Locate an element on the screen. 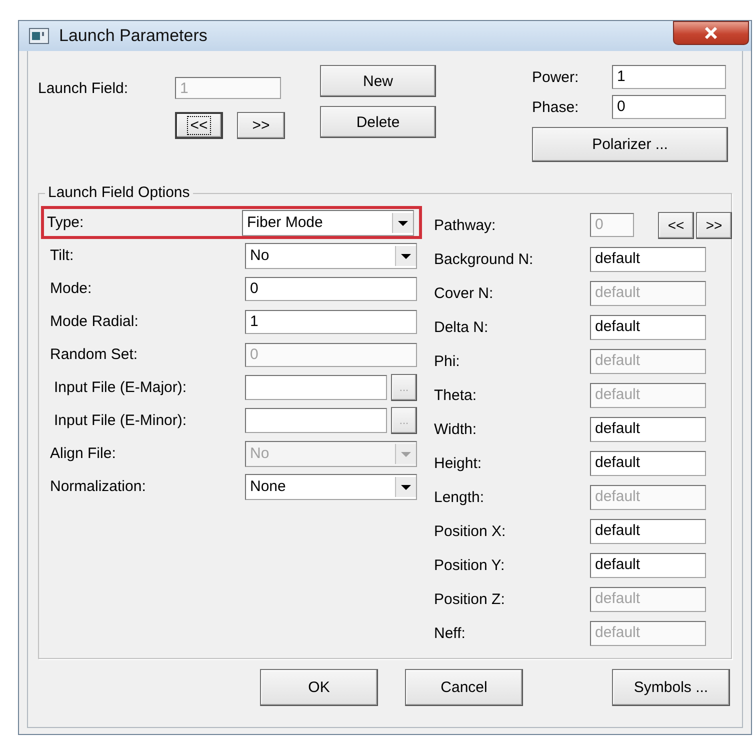 The height and width of the screenshot is (740, 756). field-label: Input File (E-Major): is located at coordinates (120, 387).